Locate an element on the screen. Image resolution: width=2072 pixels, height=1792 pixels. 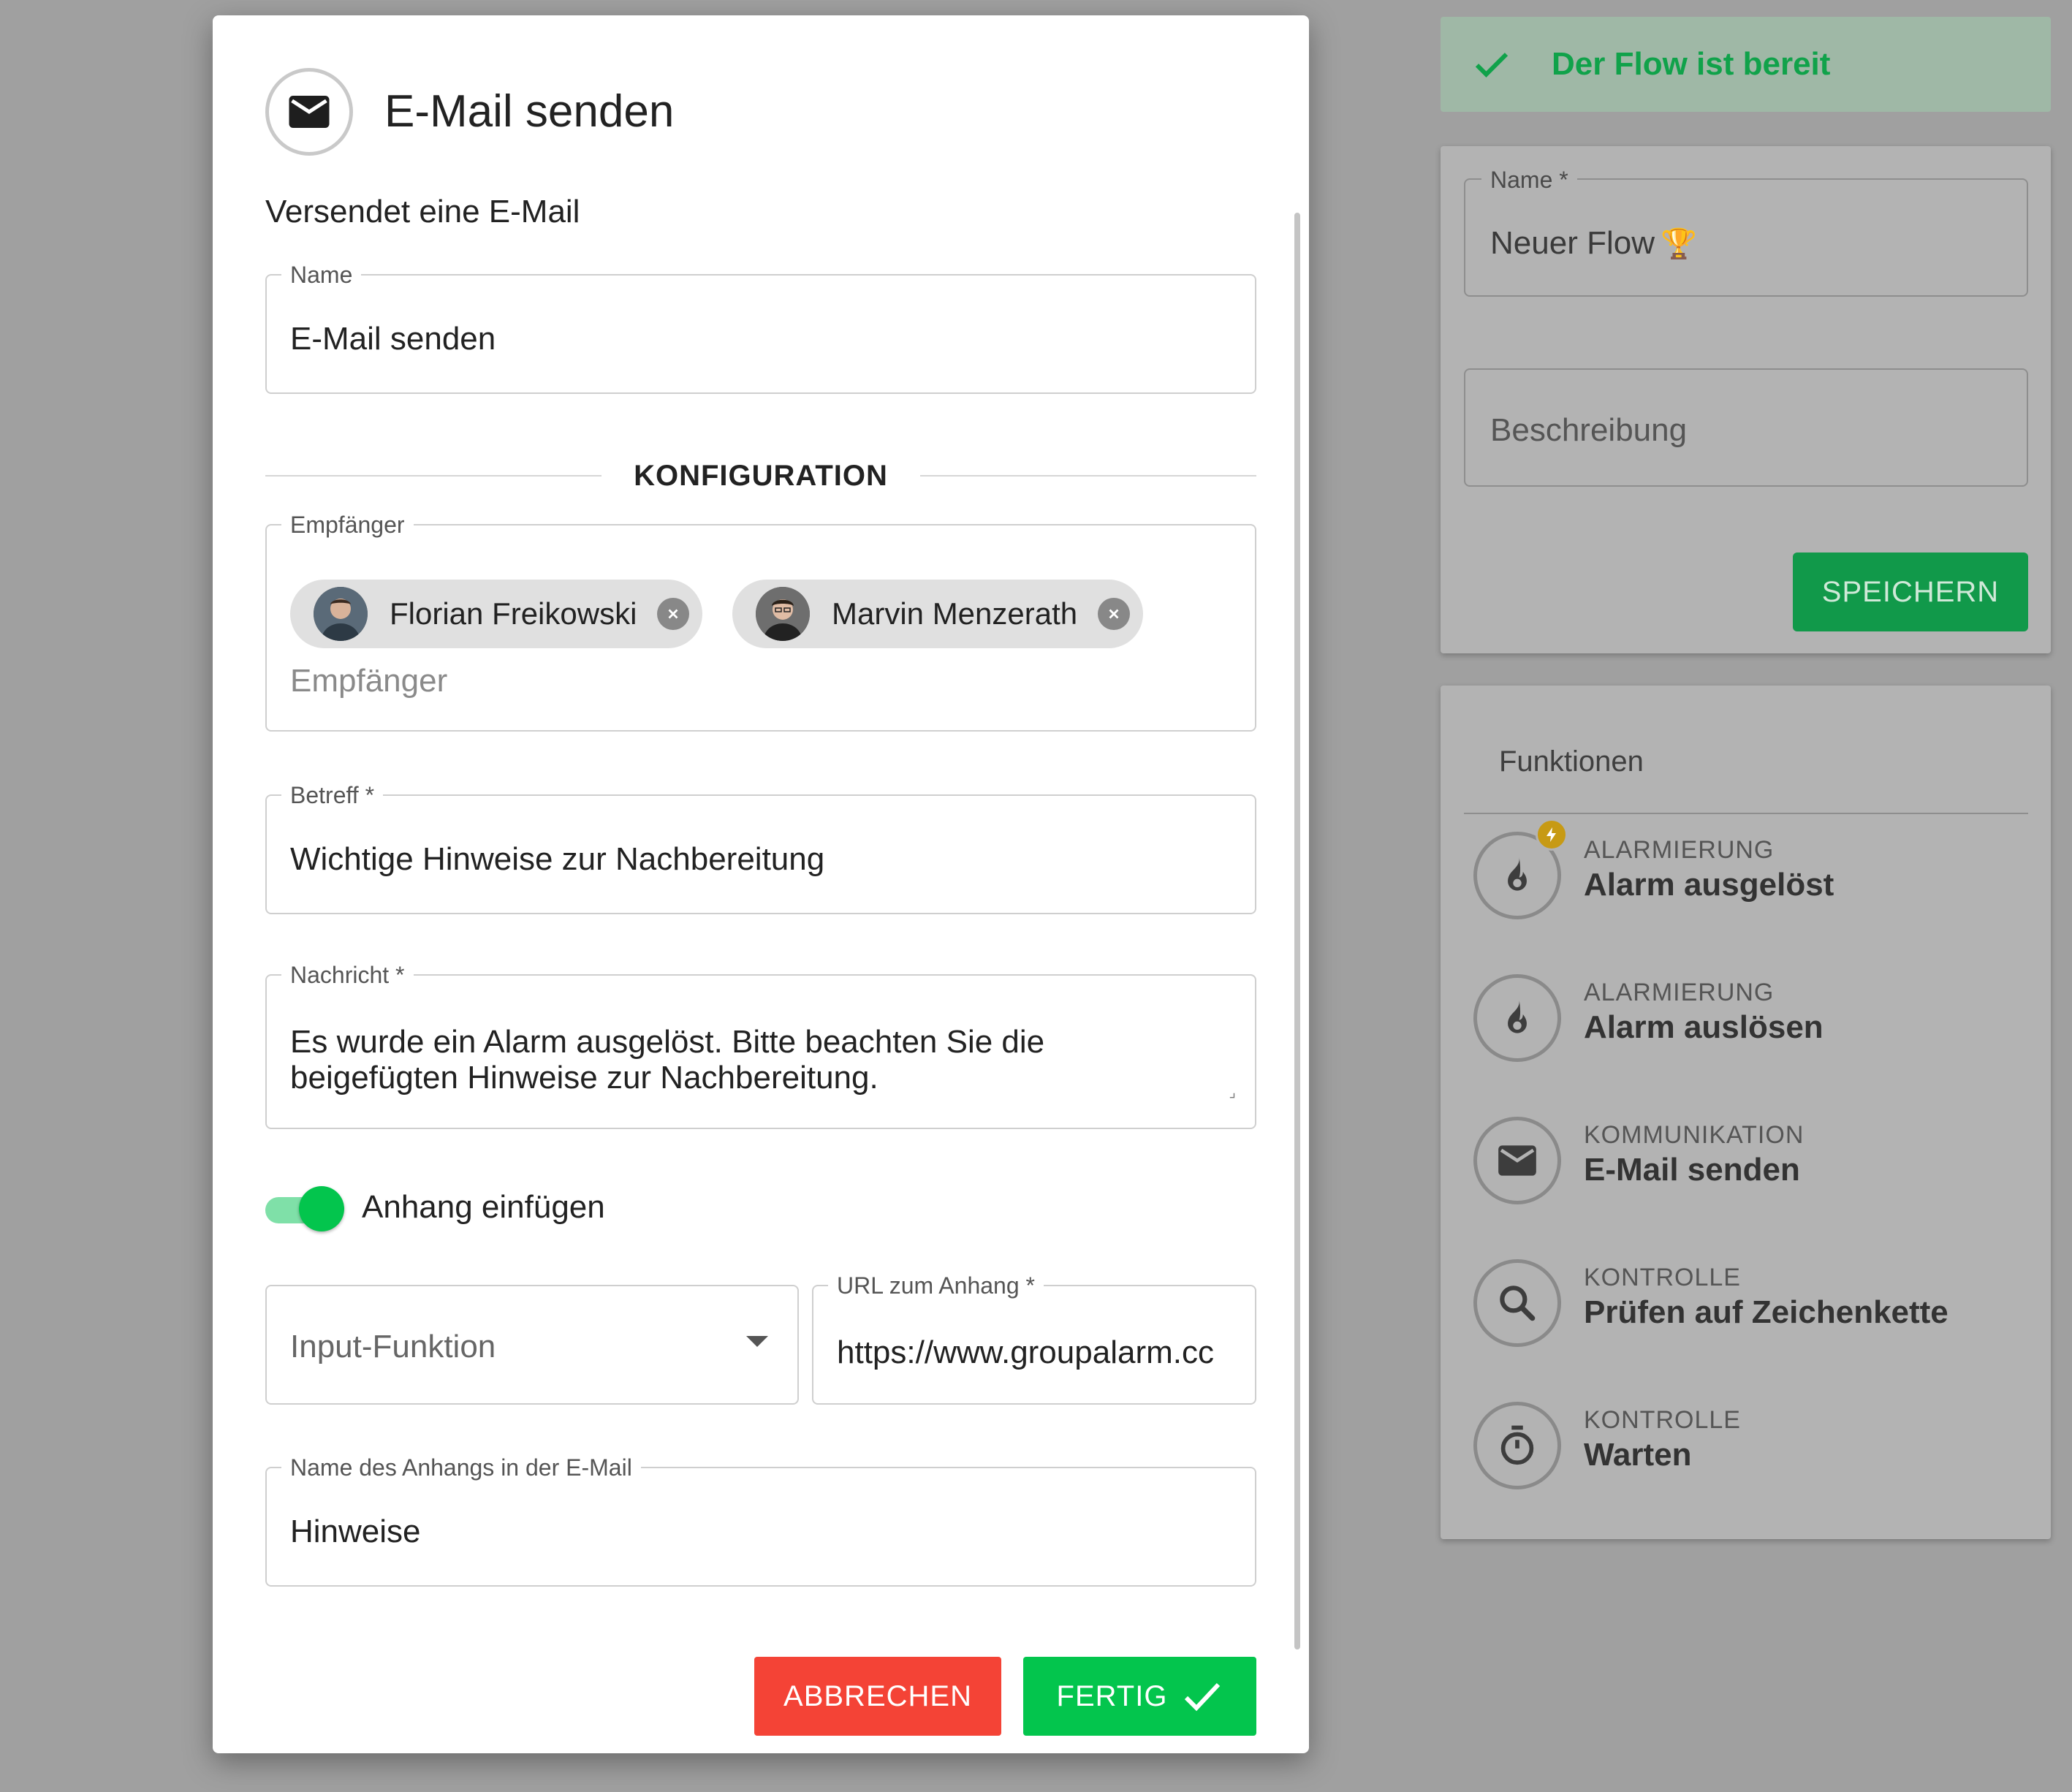
function-category: KOMMUNIKATION is located at coordinates (1694, 1135).